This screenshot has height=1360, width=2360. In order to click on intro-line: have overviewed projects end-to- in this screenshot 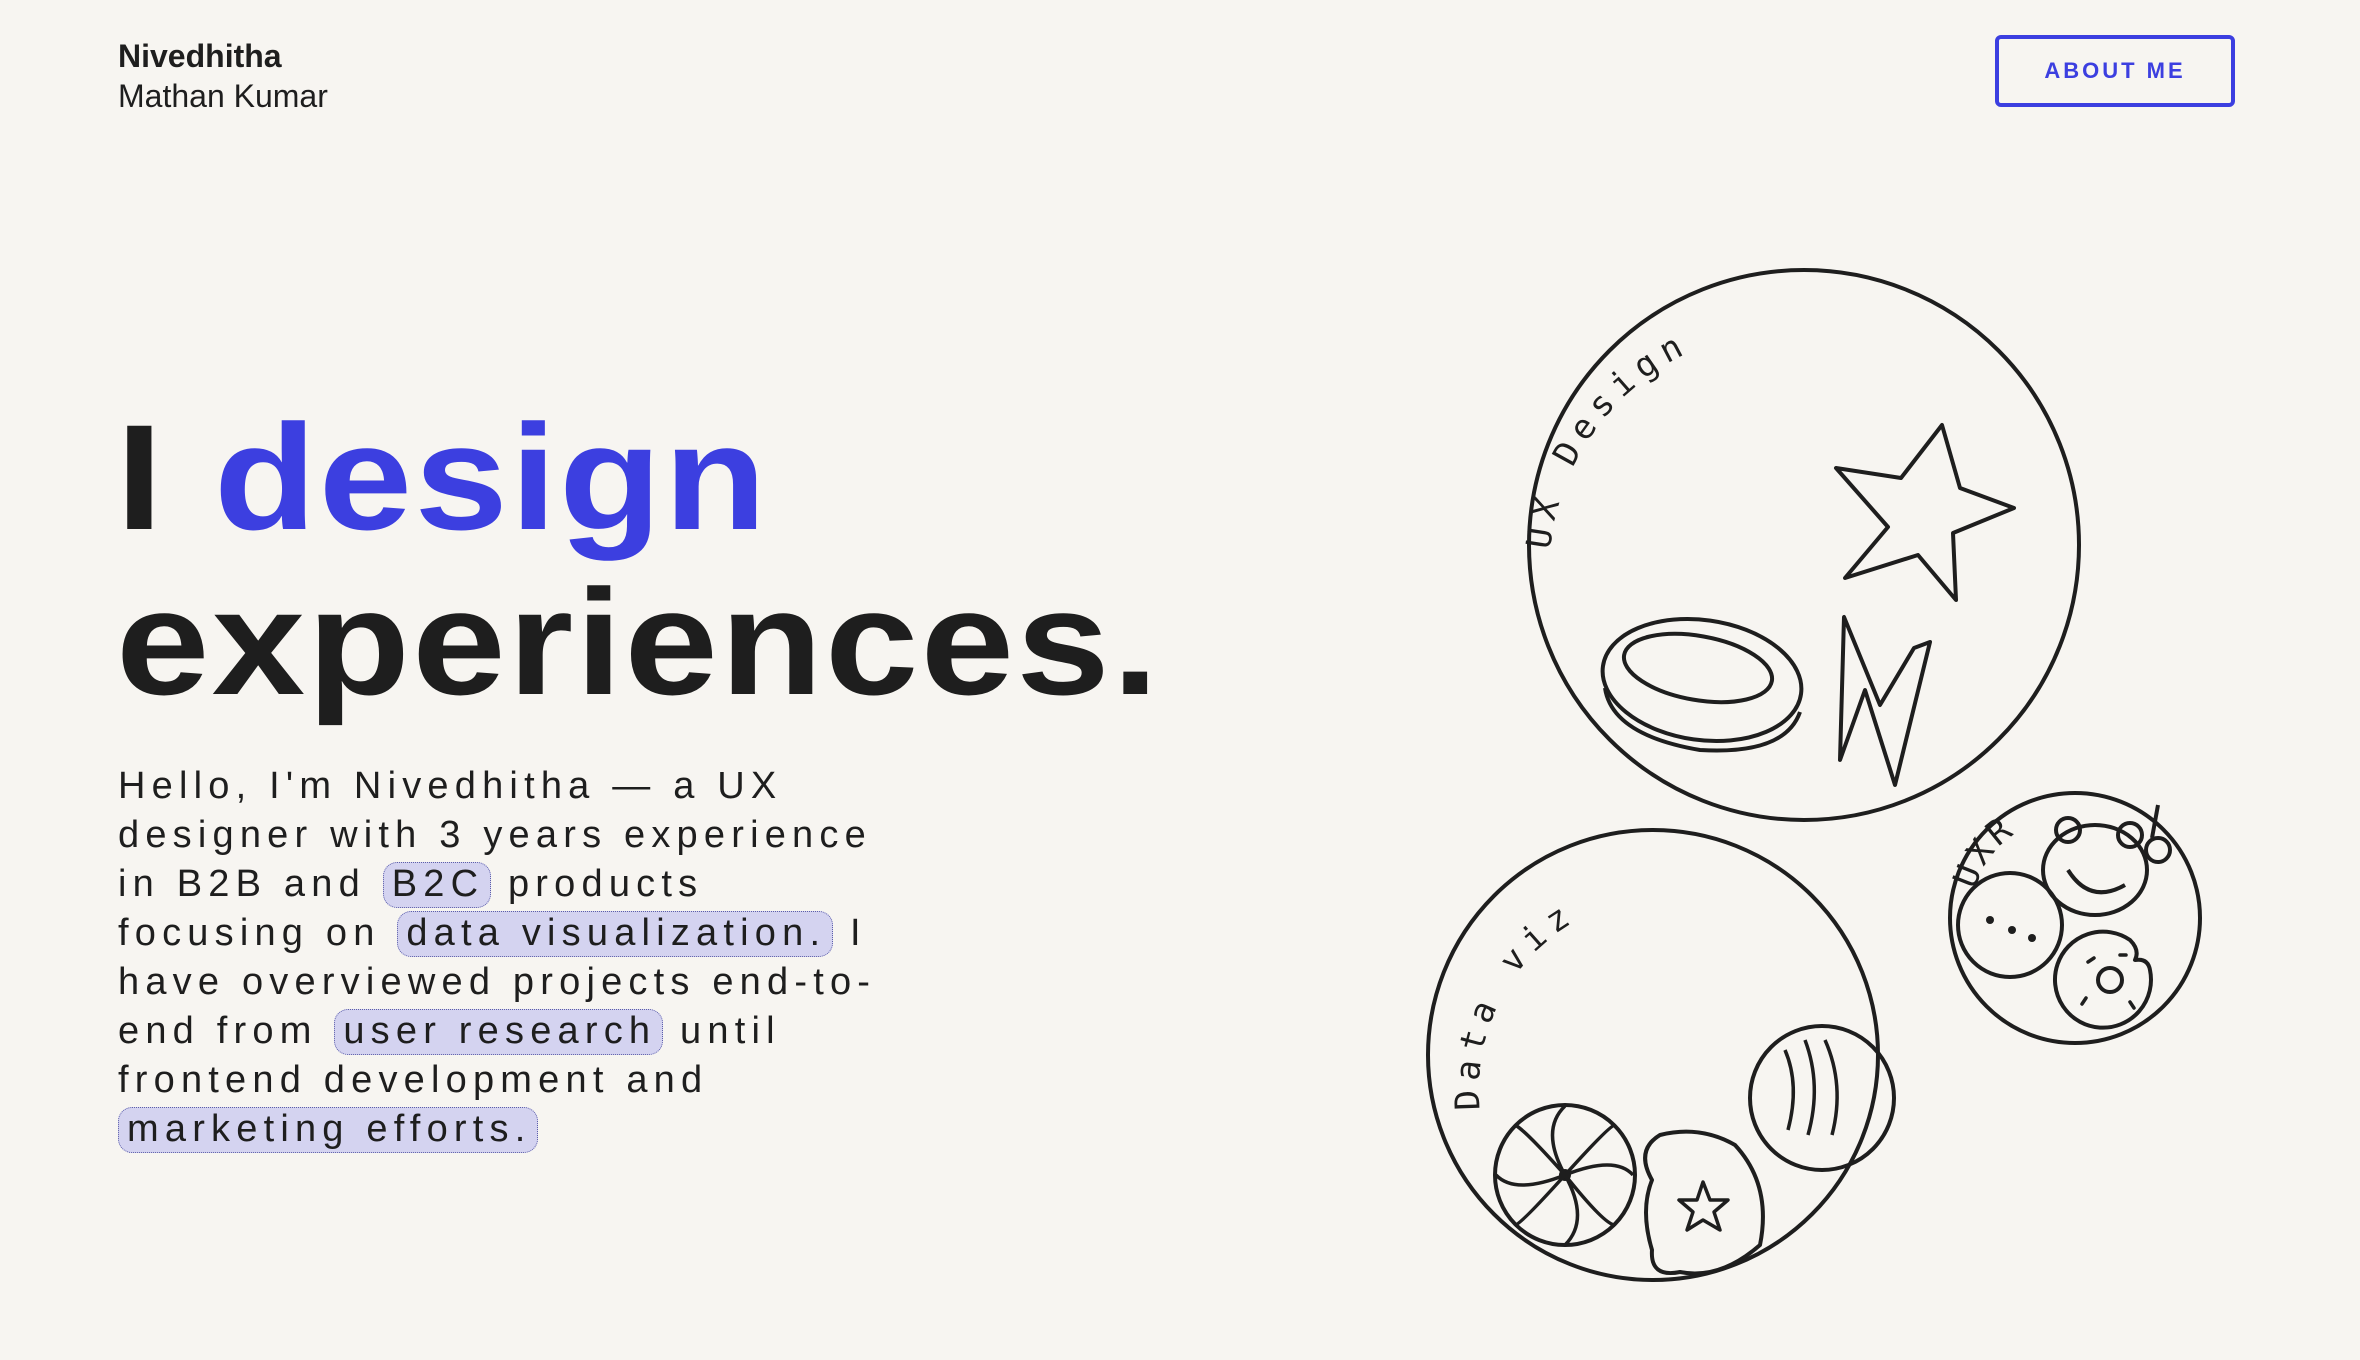, I will do `click(497, 982)`.